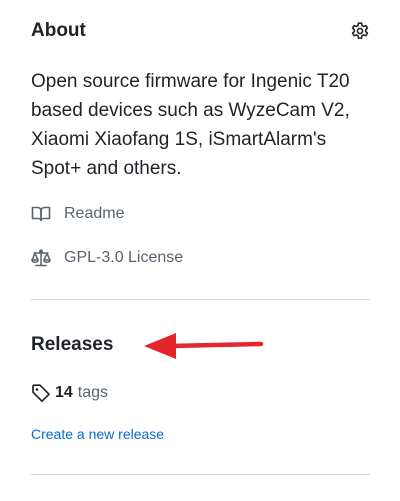  What do you see at coordinates (94, 213) in the screenshot?
I see `readme-label: Readme` at bounding box center [94, 213].